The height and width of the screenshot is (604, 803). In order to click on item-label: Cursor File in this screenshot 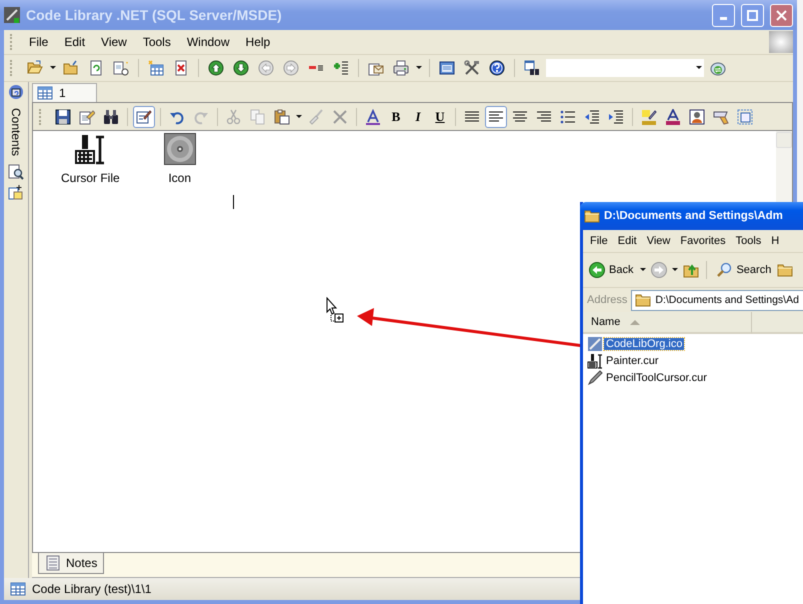, I will do `click(90, 178)`.